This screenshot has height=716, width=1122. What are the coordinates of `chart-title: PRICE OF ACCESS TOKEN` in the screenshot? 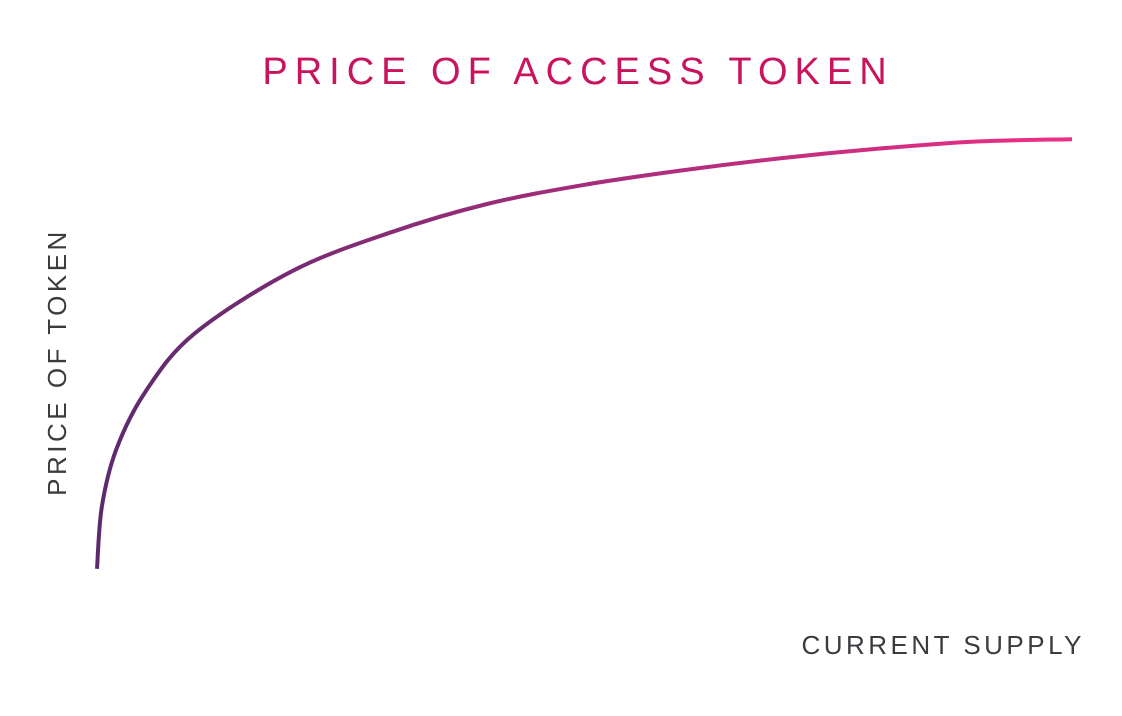 It's located at (577, 72).